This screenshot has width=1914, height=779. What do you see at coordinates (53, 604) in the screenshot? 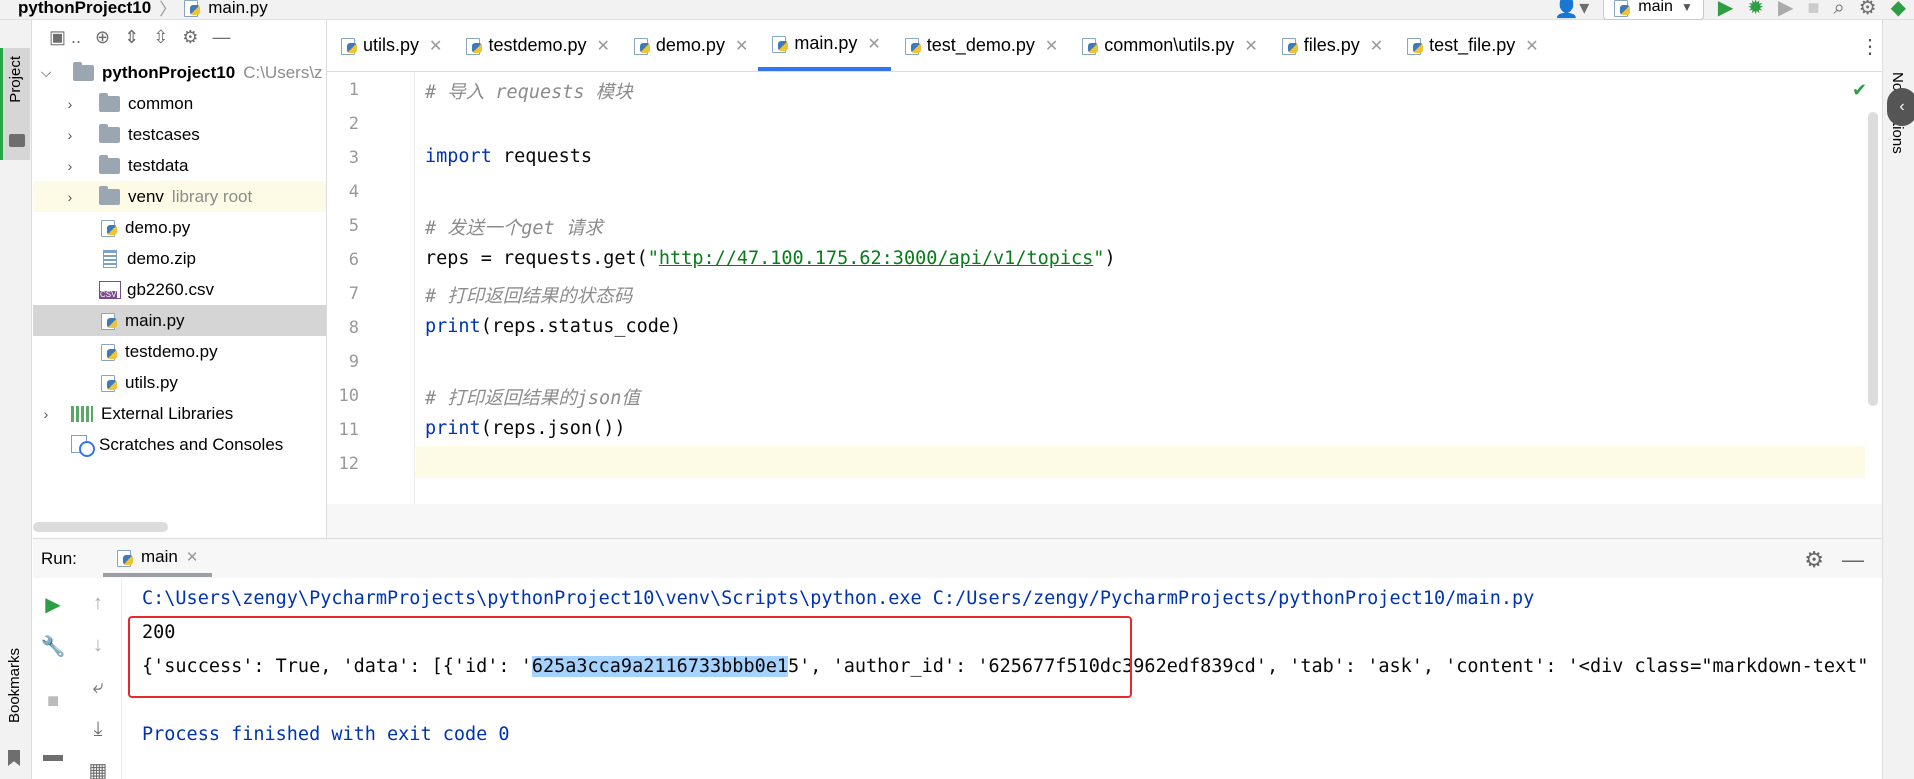
I see `rerun-icon: ▶` at bounding box center [53, 604].